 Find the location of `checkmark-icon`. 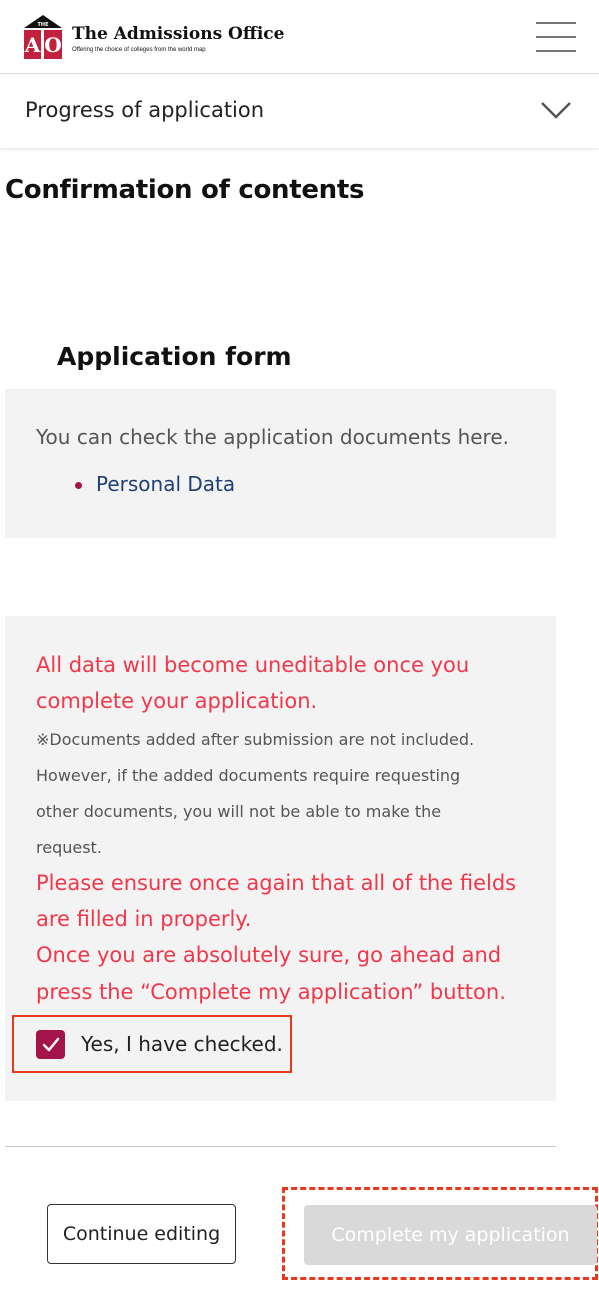

checkmark-icon is located at coordinates (51, 1044).